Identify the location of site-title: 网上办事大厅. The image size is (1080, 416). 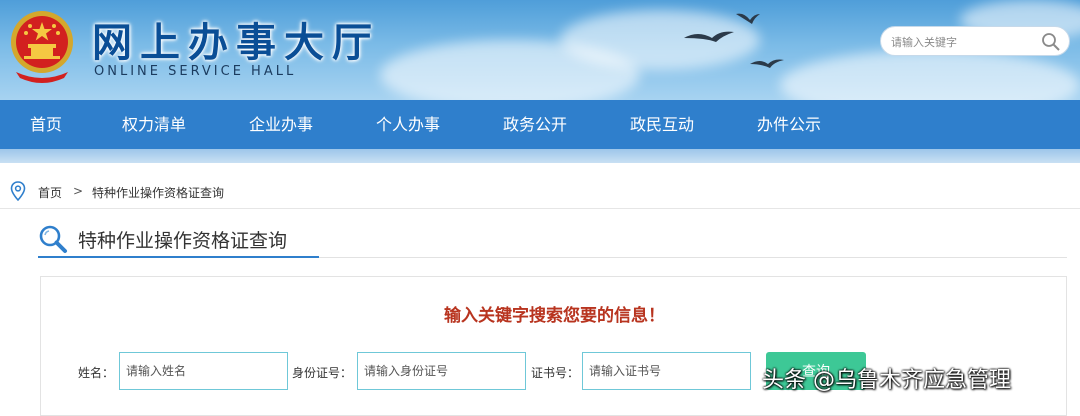
(236, 42).